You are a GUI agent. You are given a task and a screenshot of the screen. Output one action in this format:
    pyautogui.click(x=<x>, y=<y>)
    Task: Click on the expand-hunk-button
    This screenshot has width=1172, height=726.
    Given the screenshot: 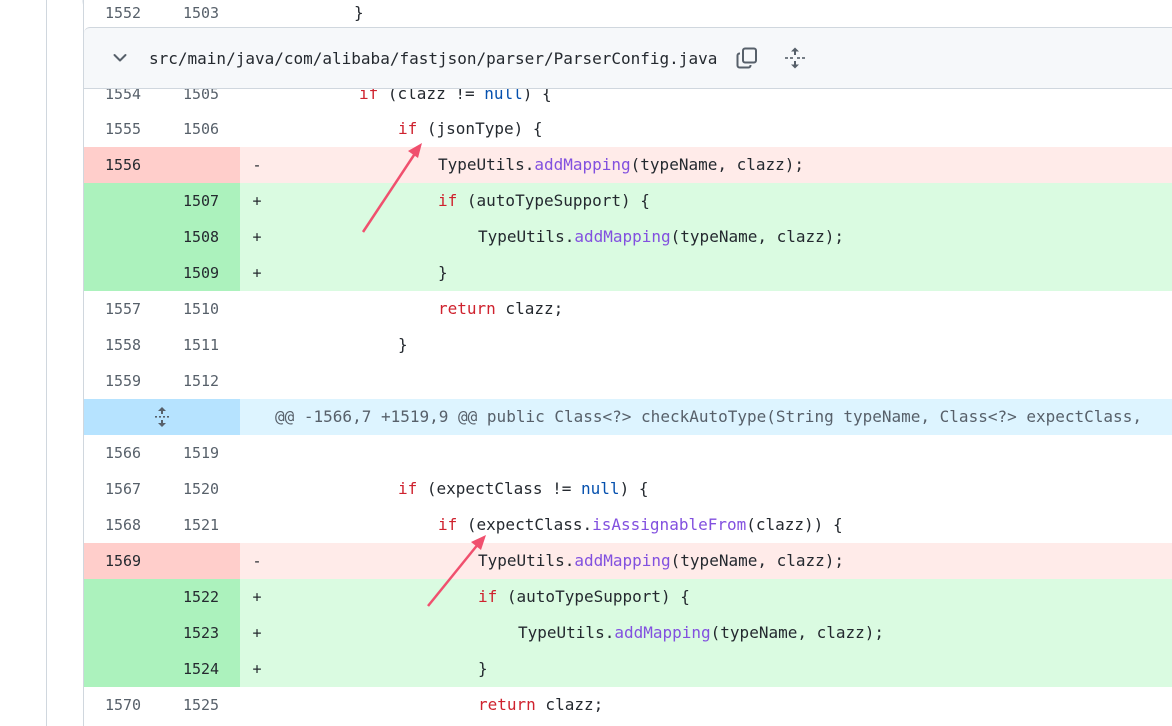 What is the action you would take?
    pyautogui.click(x=162, y=417)
    